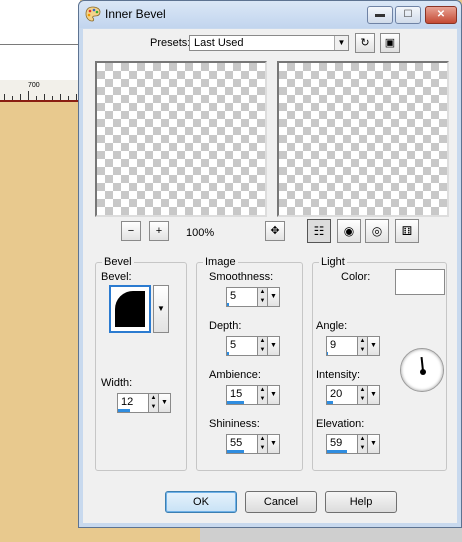 This screenshot has width=462, height=542. I want to click on smoothness-spin-arrows: ▲ ▼, so click(263, 297).